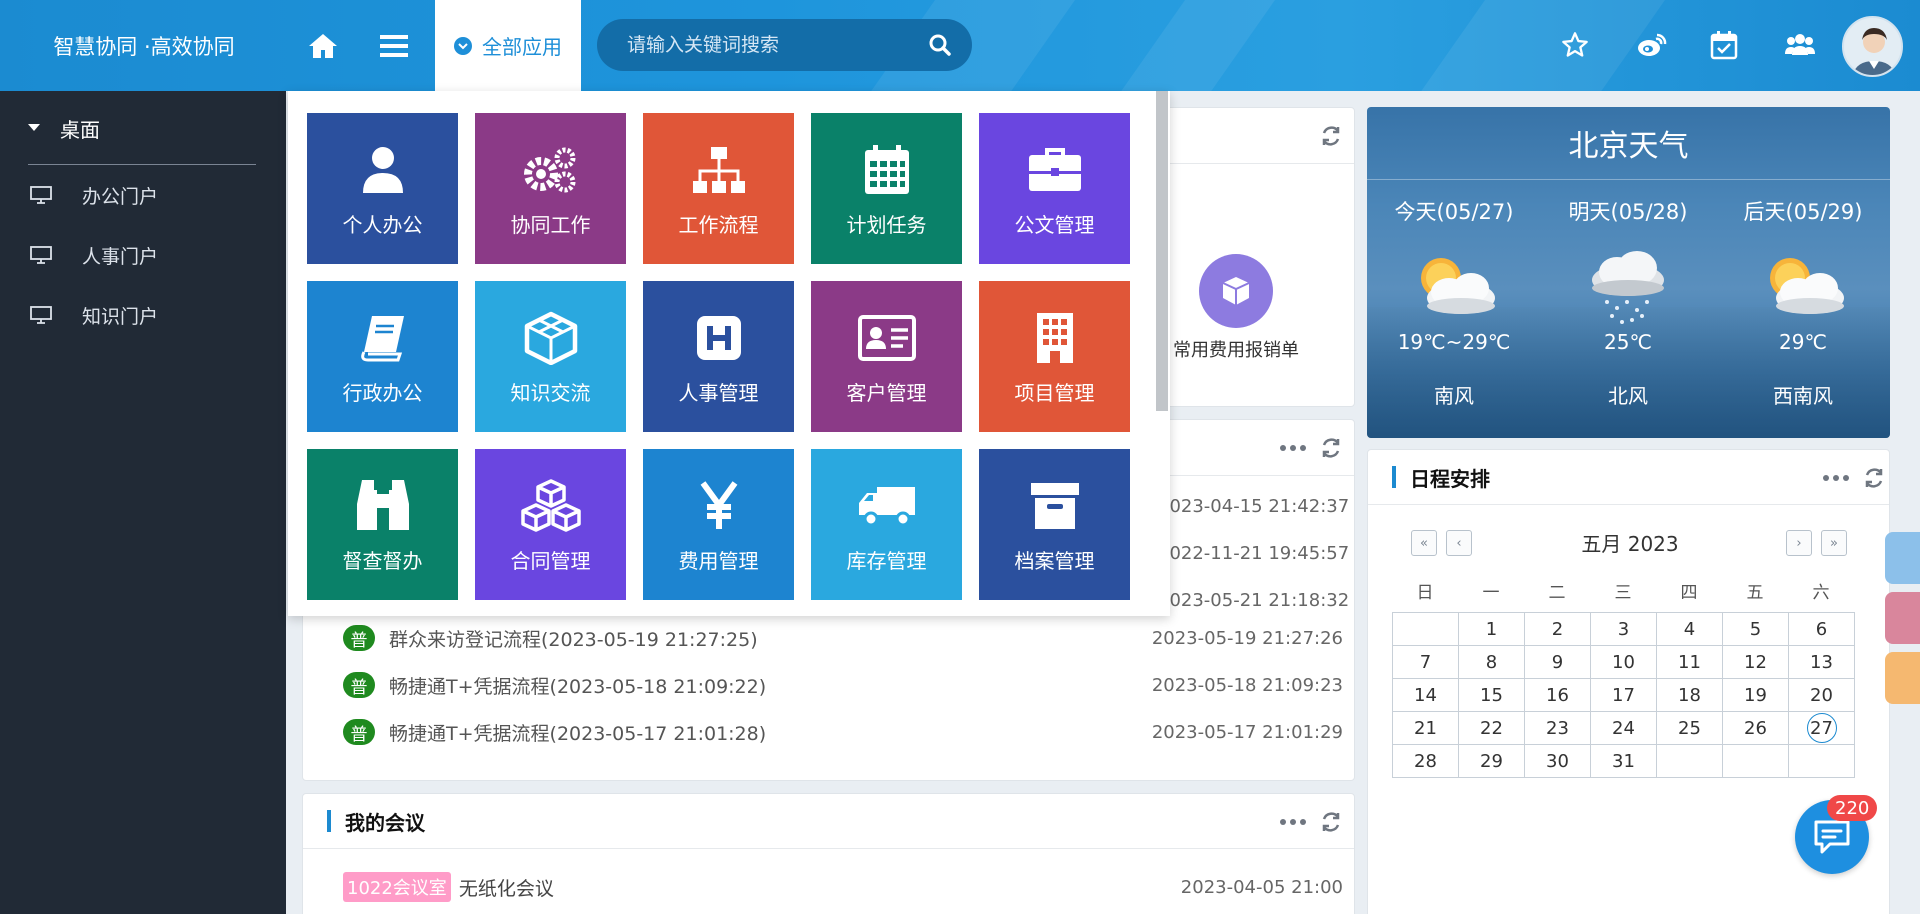 Image resolution: width=1920 pixels, height=914 pixels. What do you see at coordinates (1491, 728) in the screenshot?
I see `calendar-day: 22` at bounding box center [1491, 728].